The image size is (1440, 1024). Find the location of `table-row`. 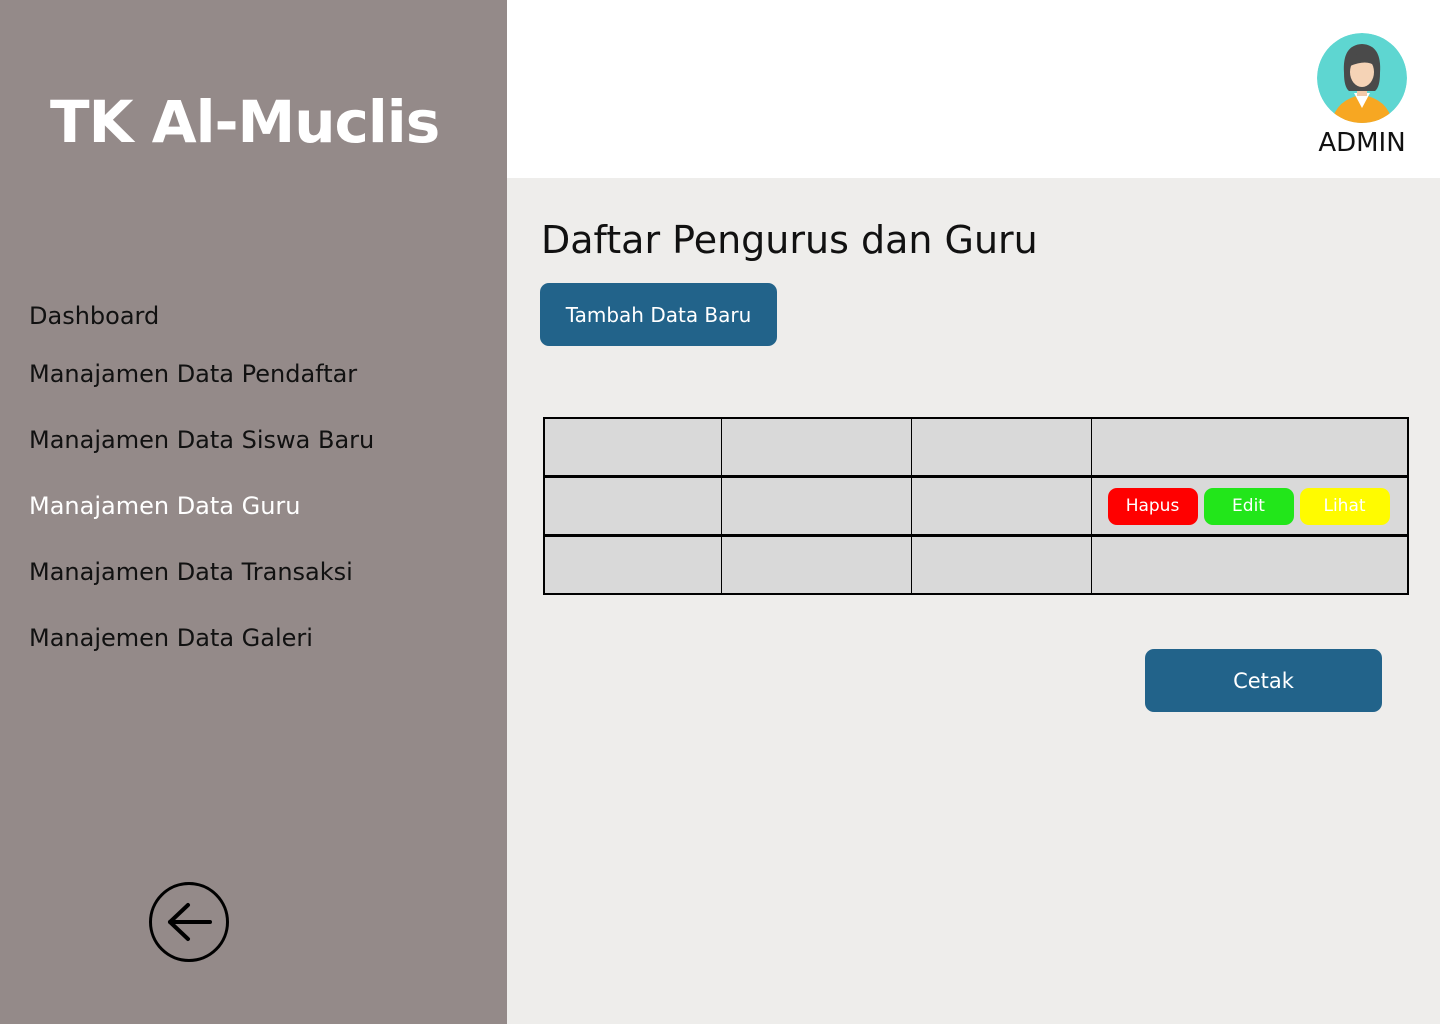

table-row is located at coordinates (976, 565).